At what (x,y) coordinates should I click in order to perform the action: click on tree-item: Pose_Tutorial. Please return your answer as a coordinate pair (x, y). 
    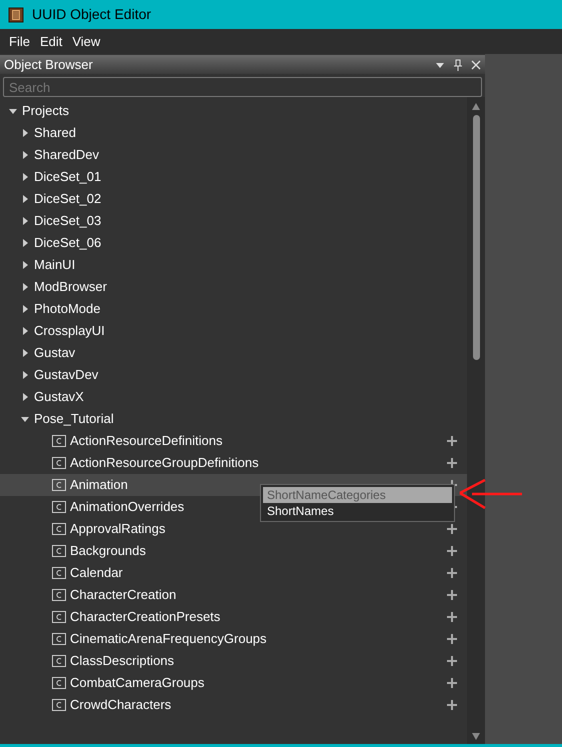
    Looking at the image, I should click on (74, 419).